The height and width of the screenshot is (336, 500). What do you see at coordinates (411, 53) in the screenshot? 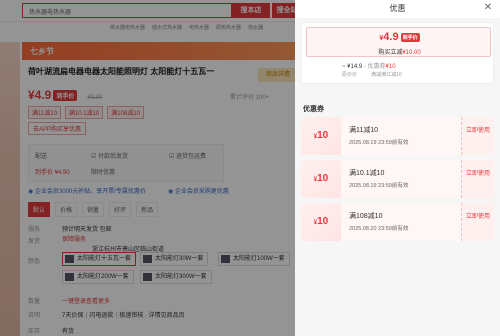
I see `discount-value: ¥10.00` at bounding box center [411, 53].